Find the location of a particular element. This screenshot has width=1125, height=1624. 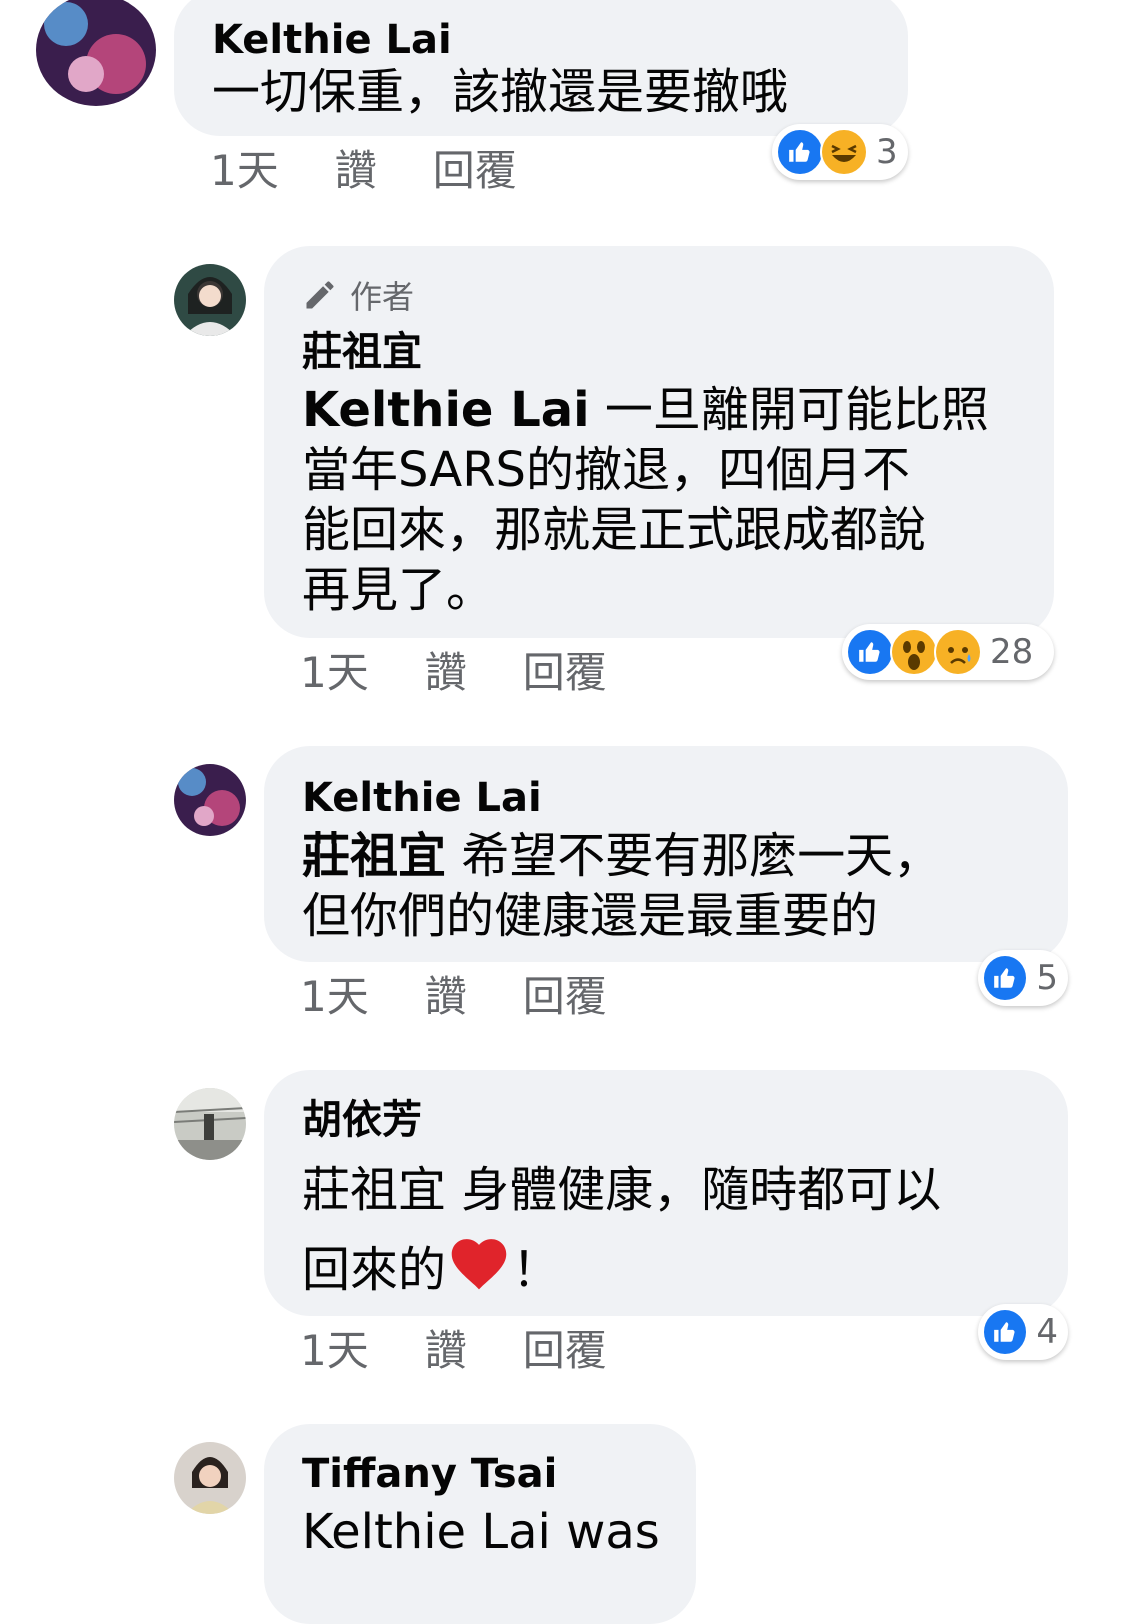

reaction-count: 3 is located at coordinates (887, 152).